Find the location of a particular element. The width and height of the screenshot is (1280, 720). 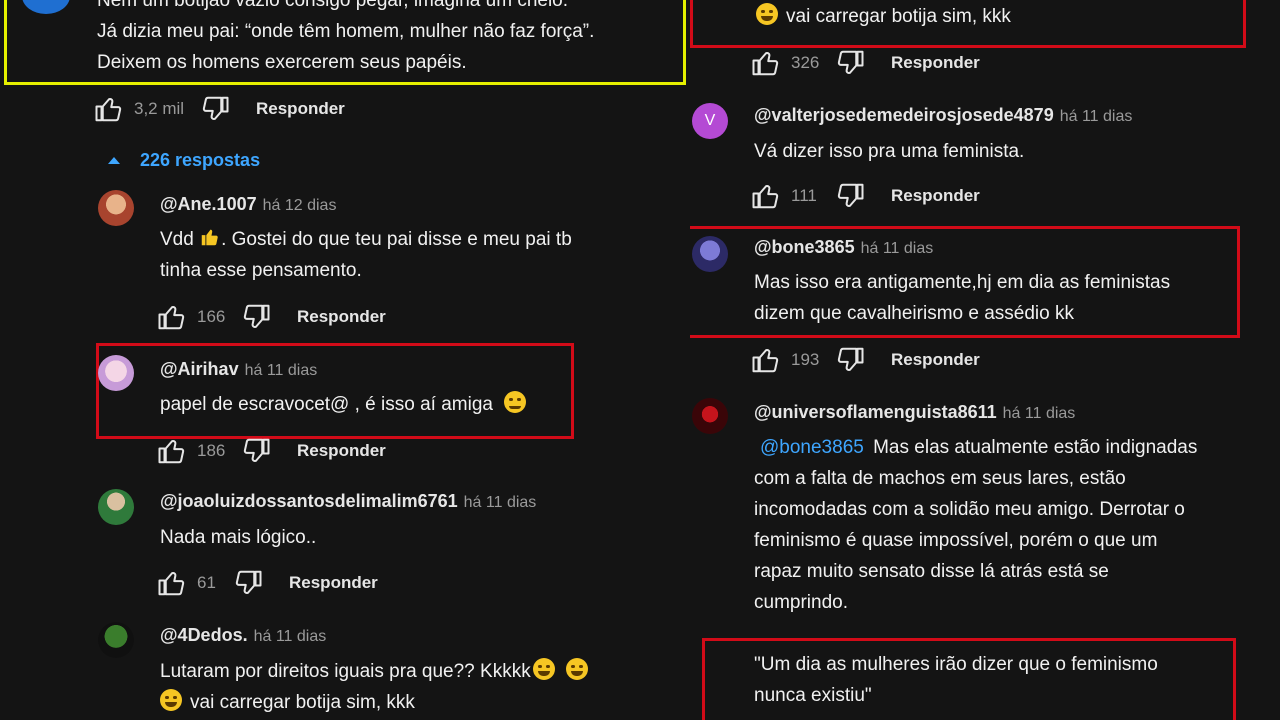

like-count: 166 is located at coordinates (211, 316).